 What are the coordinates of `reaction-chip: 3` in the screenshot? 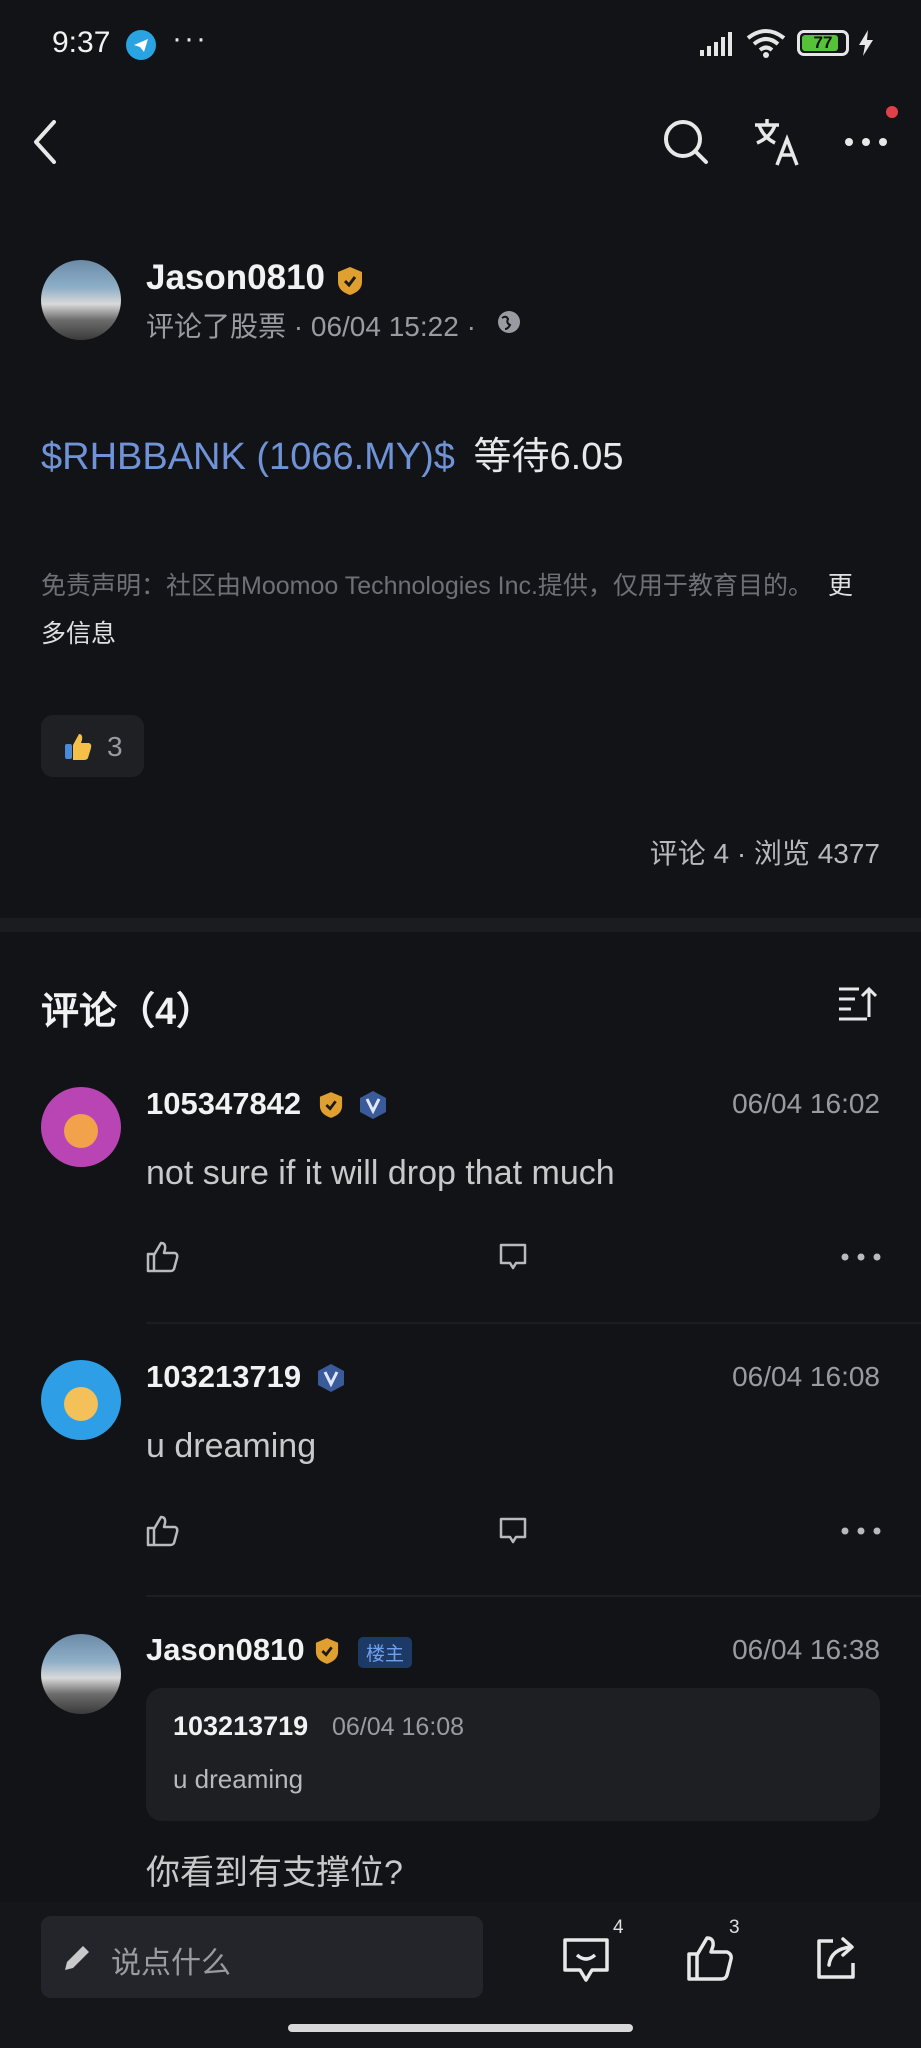 It's located at (92, 746).